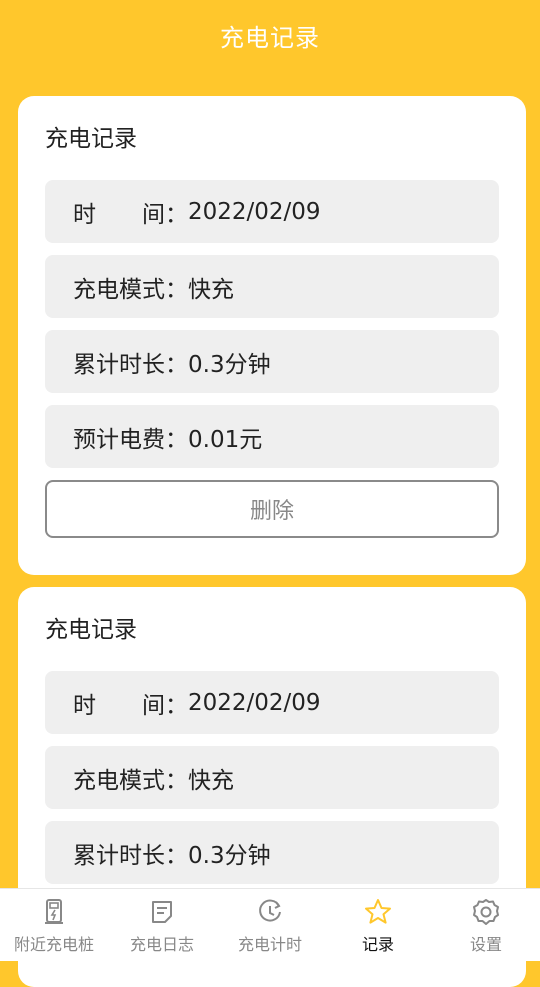 The height and width of the screenshot is (987, 540). Describe the element at coordinates (53, 944) in the screenshot. I see `tab-label: 附近充电桩` at that location.